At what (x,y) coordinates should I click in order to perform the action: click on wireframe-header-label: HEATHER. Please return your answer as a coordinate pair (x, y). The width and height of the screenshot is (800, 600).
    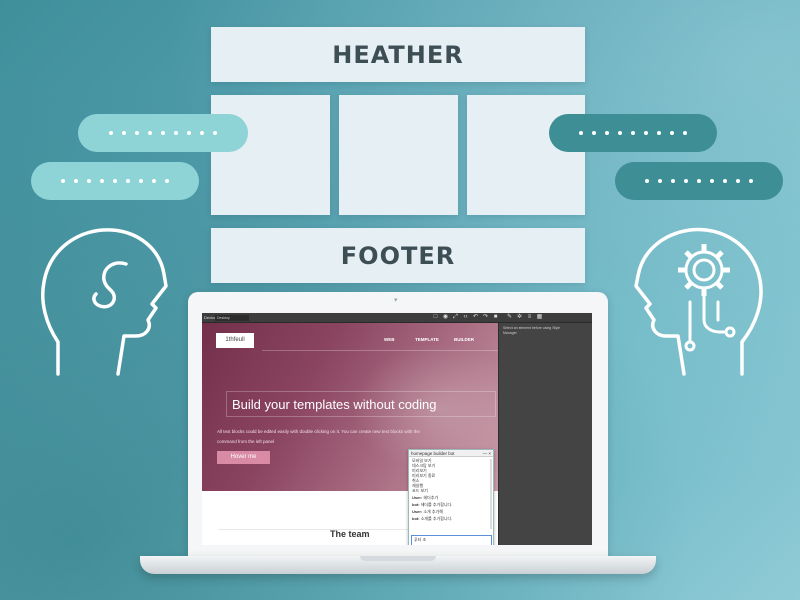
    Looking at the image, I should click on (398, 54).